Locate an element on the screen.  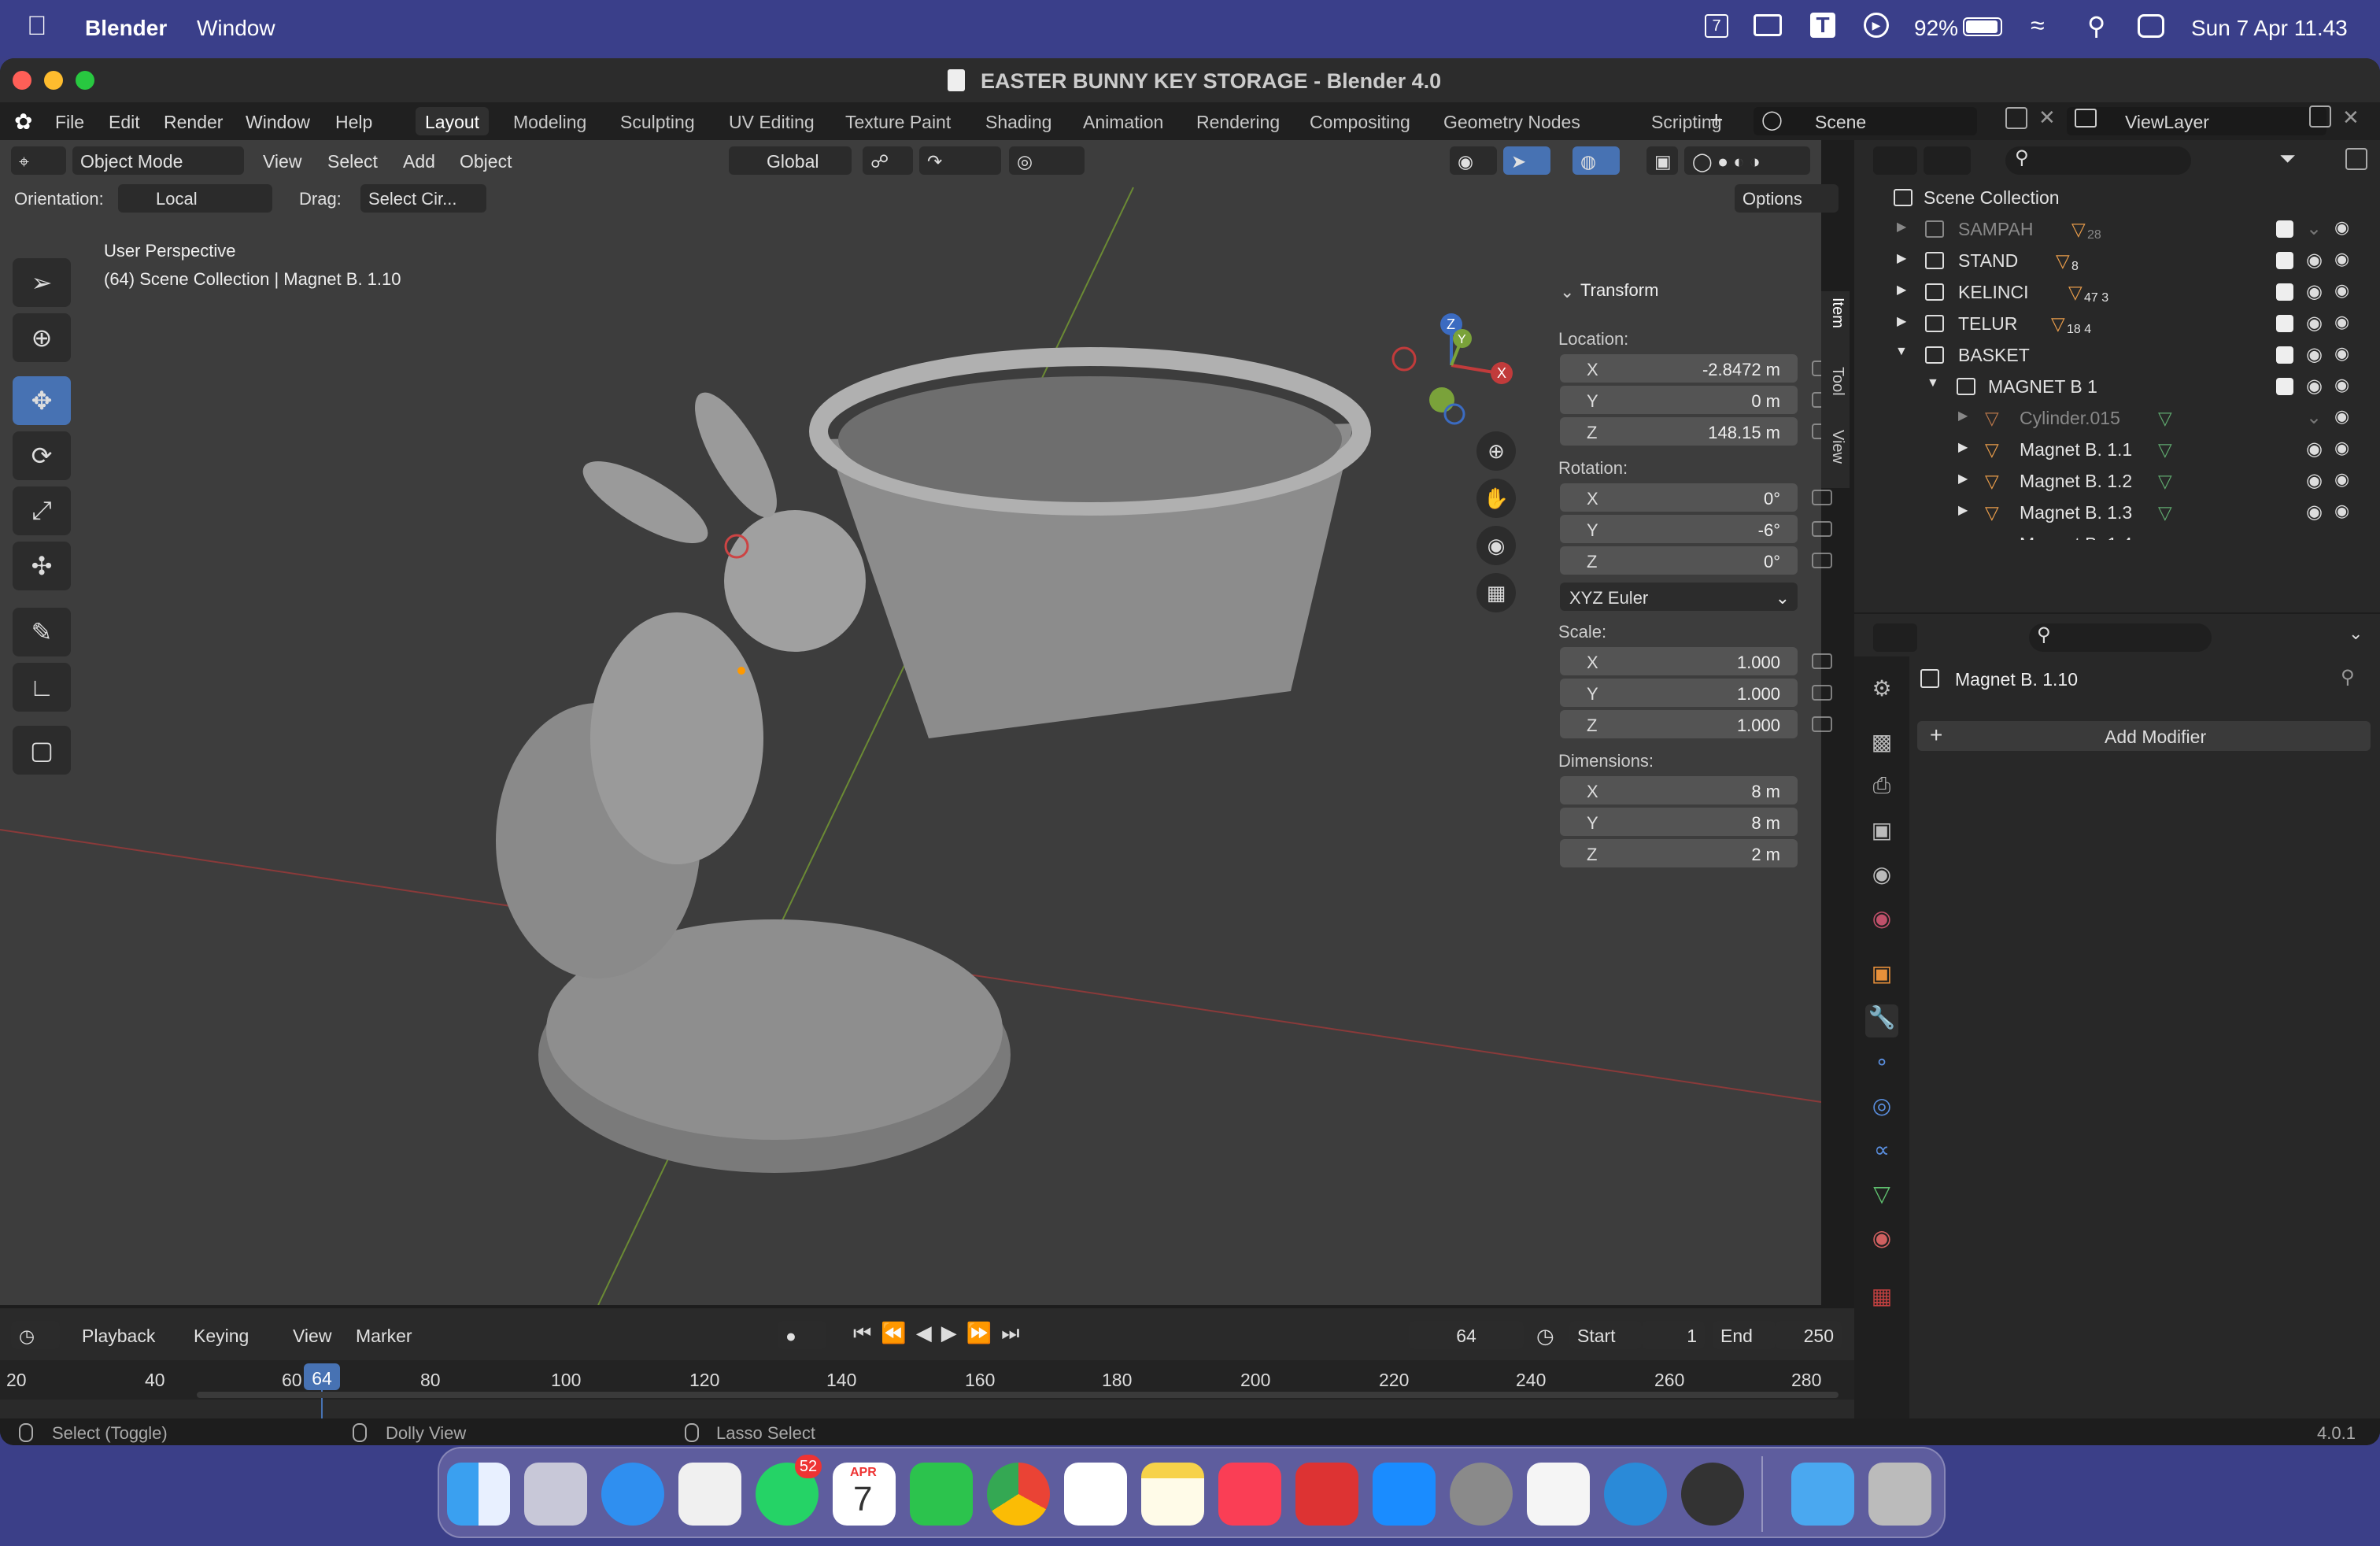
outliner-row-magnet-b-1-2: ▶ ▽ Magnet B. 1.2 ▽ ◉ ◉ is located at coordinates (2117, 480).